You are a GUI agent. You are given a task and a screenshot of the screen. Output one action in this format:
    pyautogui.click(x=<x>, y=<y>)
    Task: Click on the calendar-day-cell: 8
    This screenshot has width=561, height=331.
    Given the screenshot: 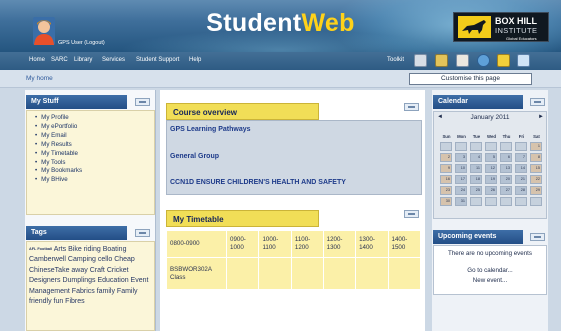 What is the action you would take?
    pyautogui.click(x=536, y=157)
    